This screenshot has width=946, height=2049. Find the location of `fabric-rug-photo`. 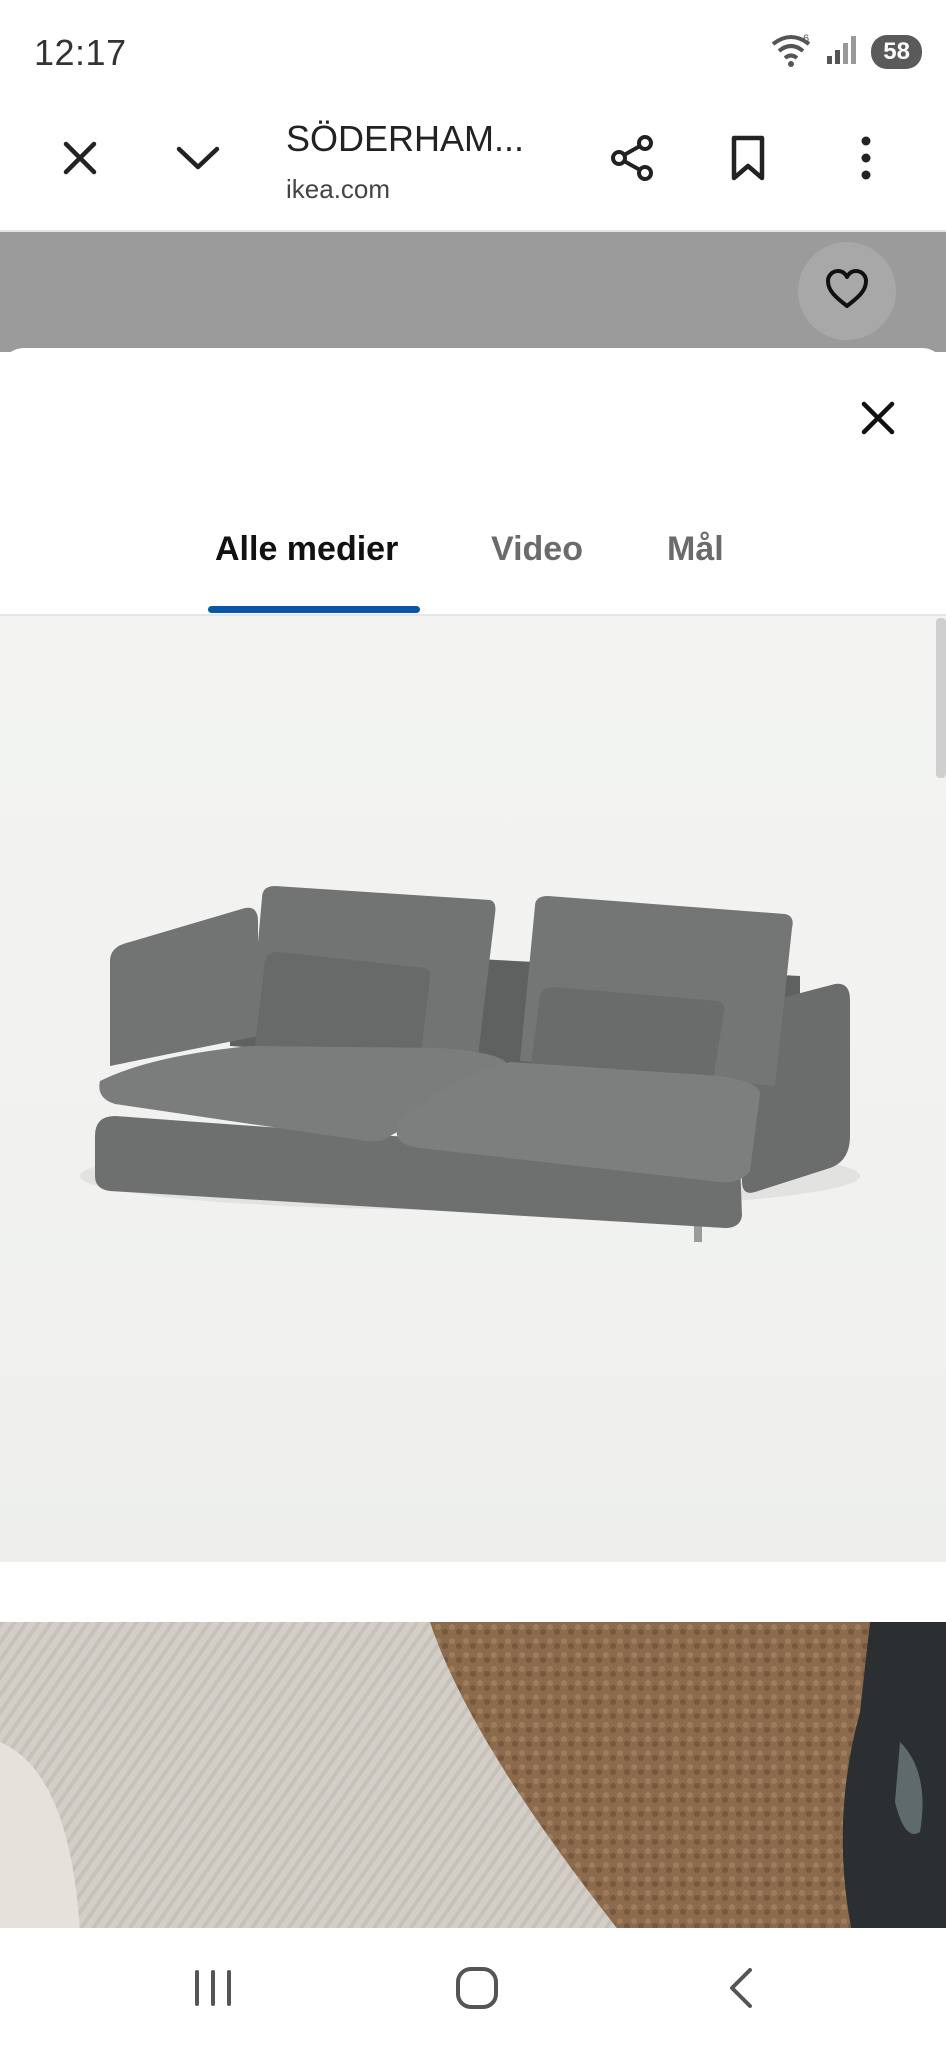

fabric-rug-photo is located at coordinates (473, 1775).